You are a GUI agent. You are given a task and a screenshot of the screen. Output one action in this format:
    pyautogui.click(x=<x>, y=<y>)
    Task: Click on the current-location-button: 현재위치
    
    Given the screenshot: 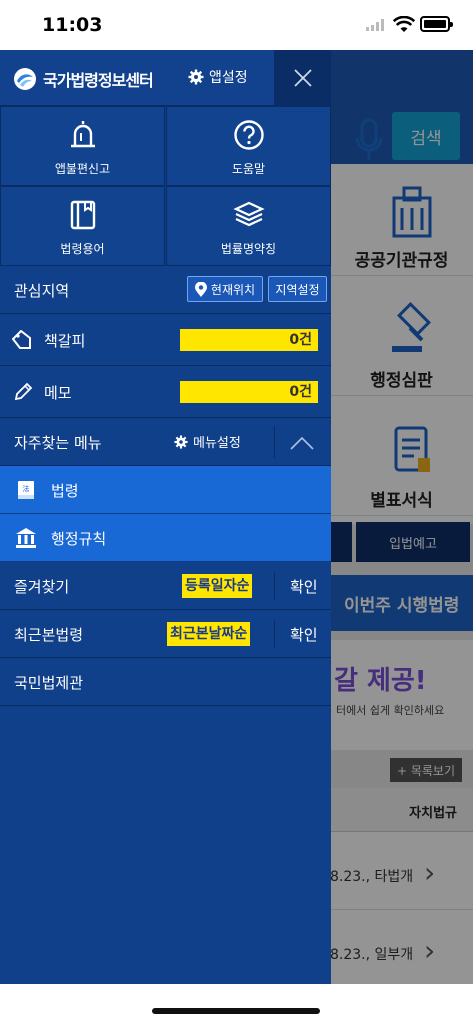 What is the action you would take?
    pyautogui.click(x=225, y=289)
    